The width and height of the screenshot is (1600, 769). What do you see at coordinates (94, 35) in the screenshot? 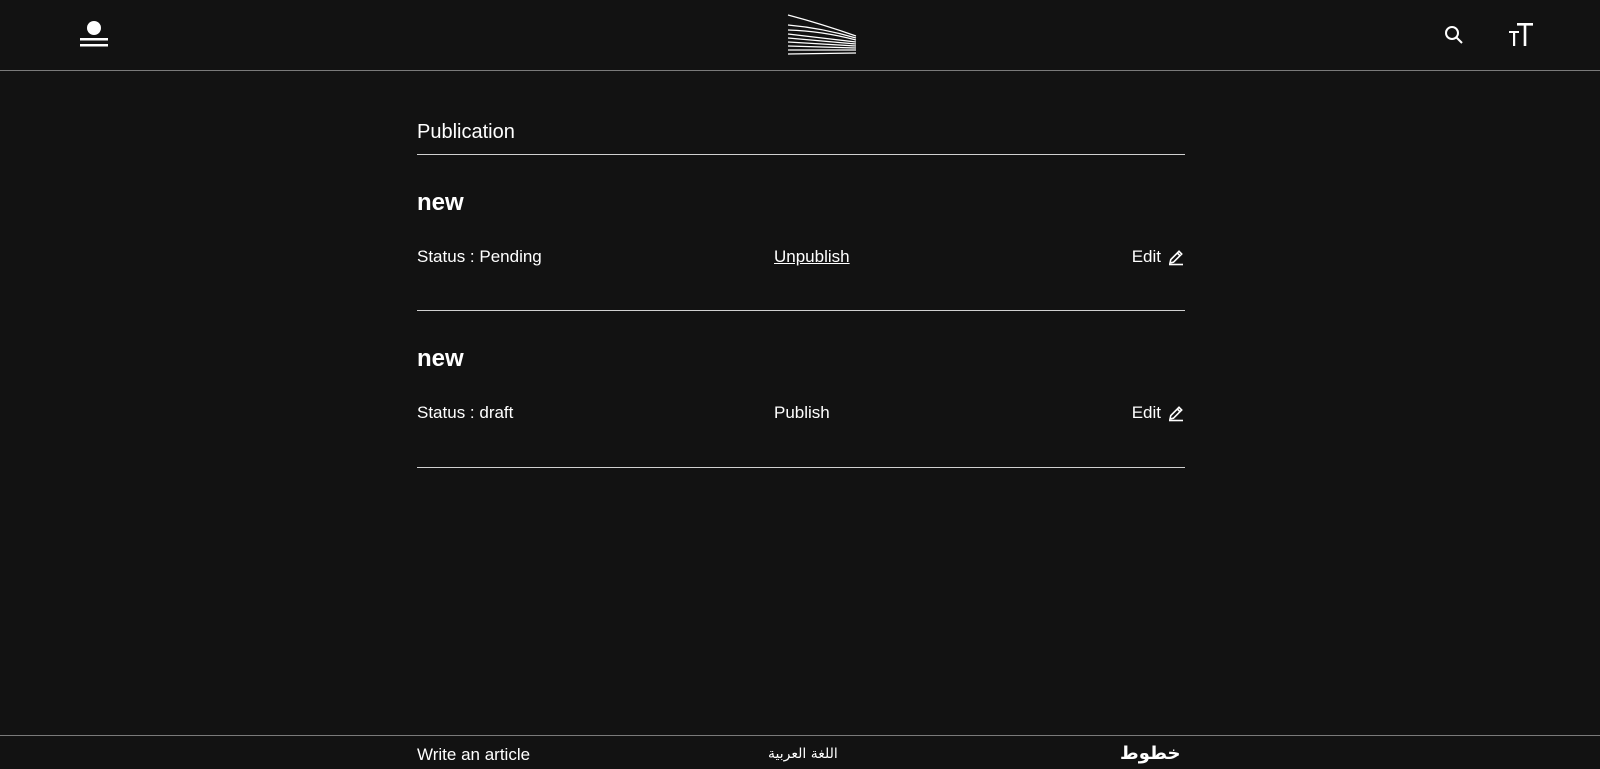
I see `user-icon` at bounding box center [94, 35].